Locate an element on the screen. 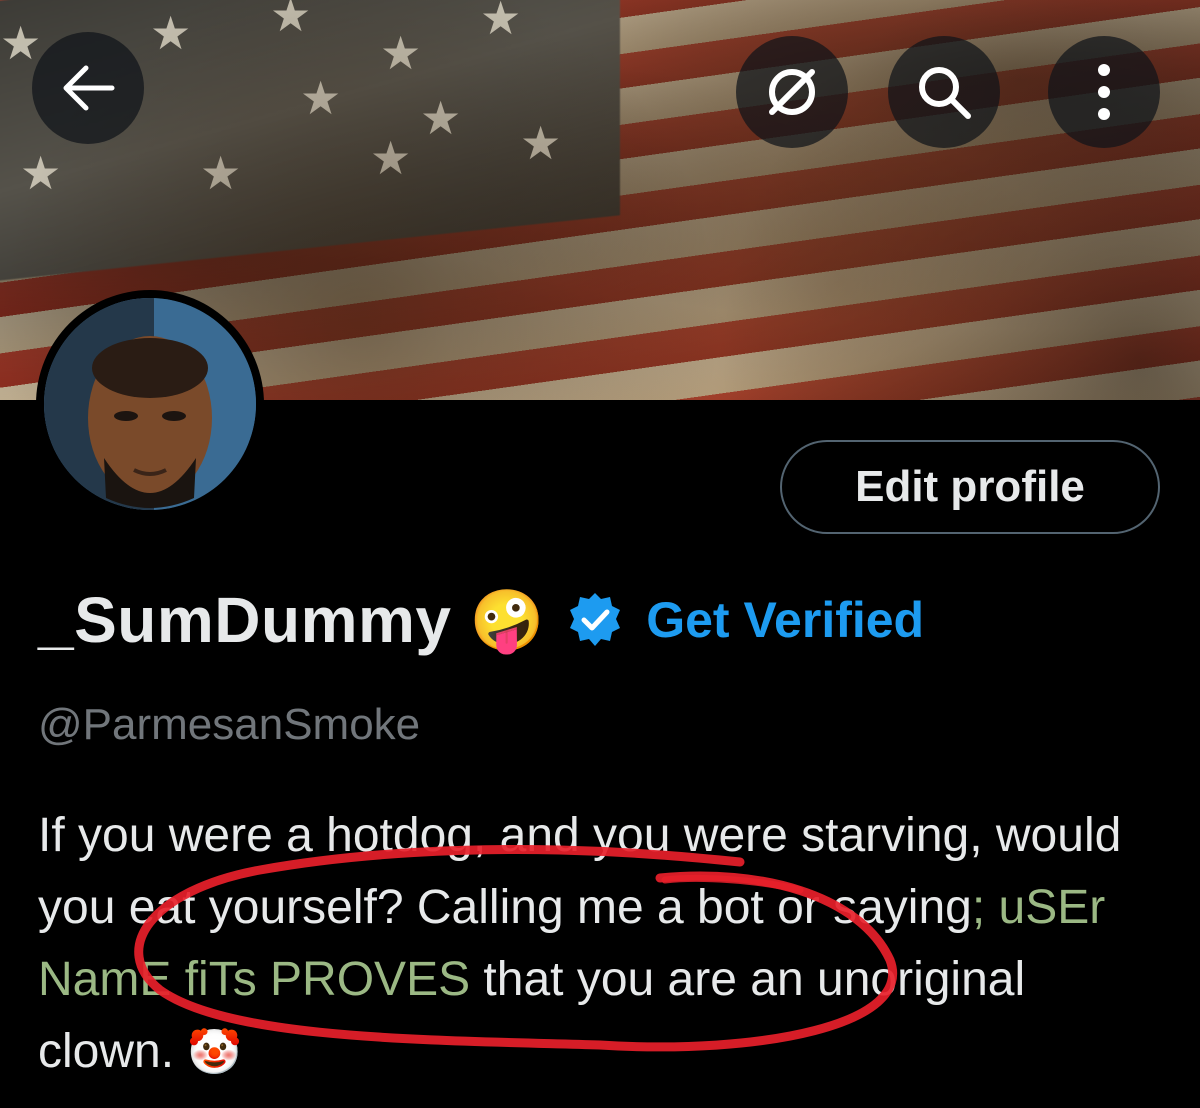 Image resolution: width=1200 pixels, height=1108 pixels. more-options-button is located at coordinates (1104, 92).